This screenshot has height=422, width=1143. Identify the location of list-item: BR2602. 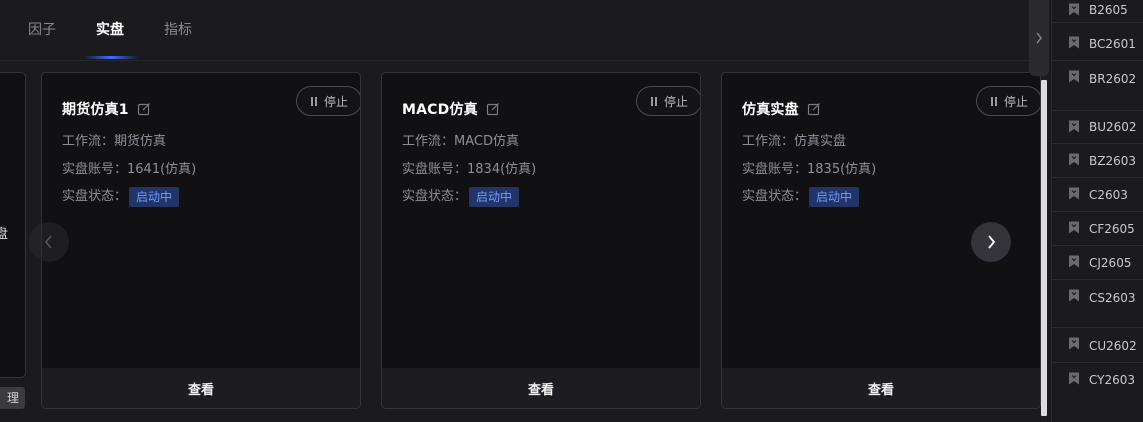
(1097, 86).